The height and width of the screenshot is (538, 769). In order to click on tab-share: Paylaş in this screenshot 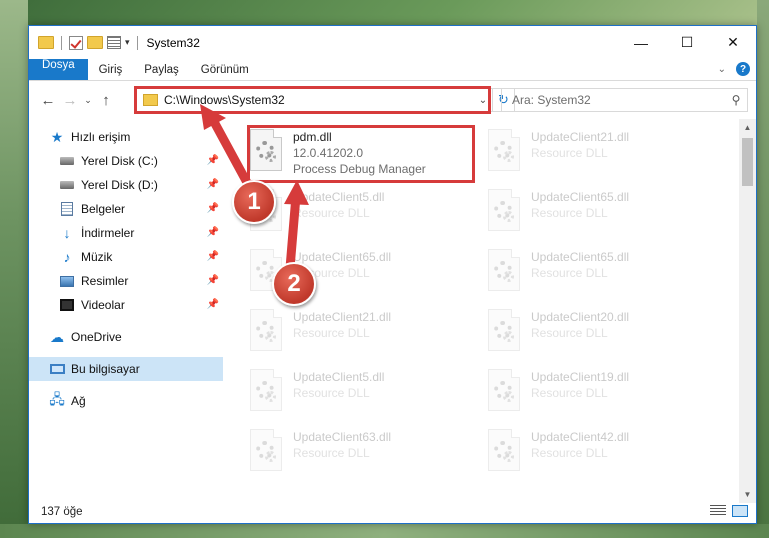, I will do `click(161, 69)`.